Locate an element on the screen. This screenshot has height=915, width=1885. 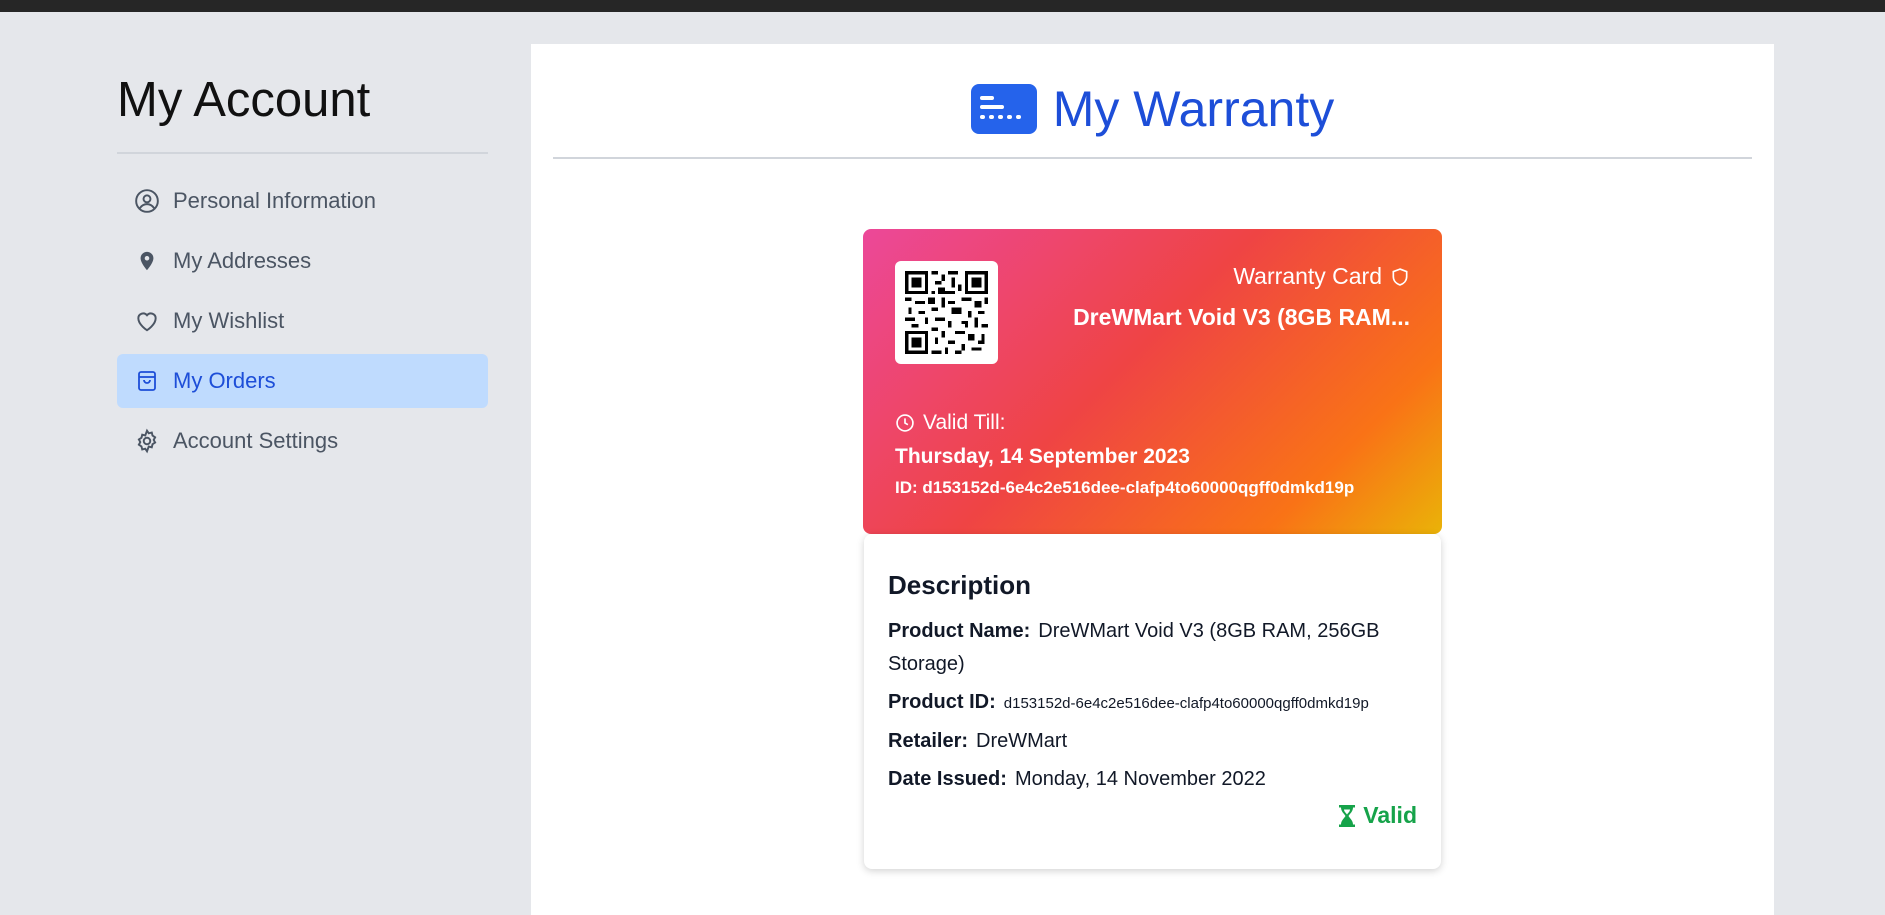
warranty-card-icon is located at coordinates (1003, 109).